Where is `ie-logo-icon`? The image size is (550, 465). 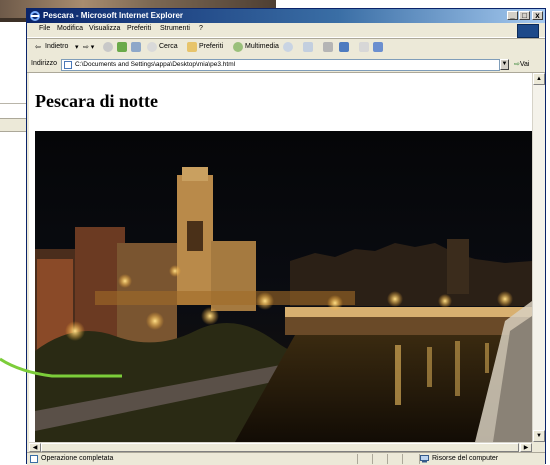
ie-logo-icon is located at coordinates (35, 16).